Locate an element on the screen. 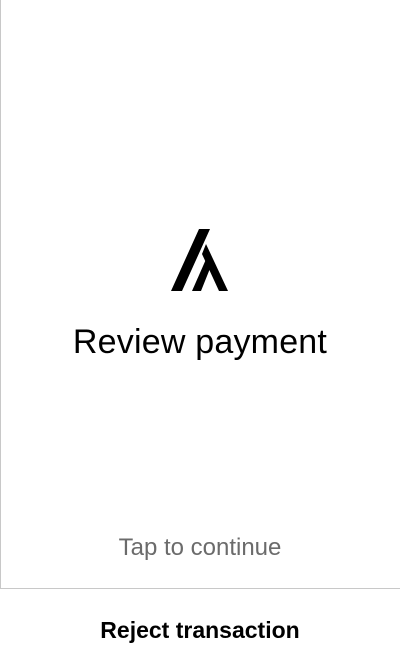  page-title: Review payment is located at coordinates (200, 342).